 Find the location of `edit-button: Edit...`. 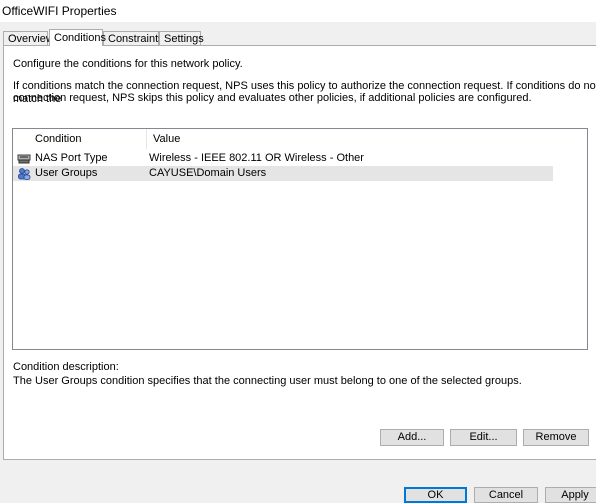

edit-button: Edit... is located at coordinates (483, 437).